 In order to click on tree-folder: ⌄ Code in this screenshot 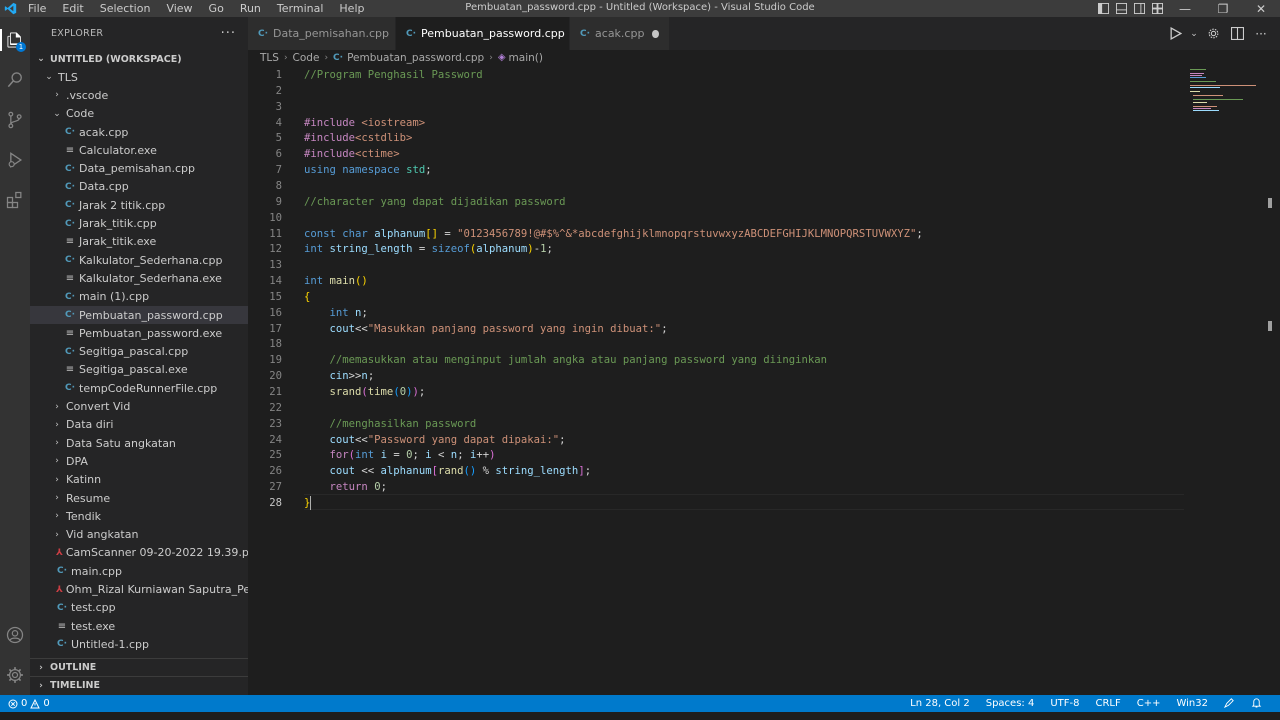, I will do `click(139, 114)`.